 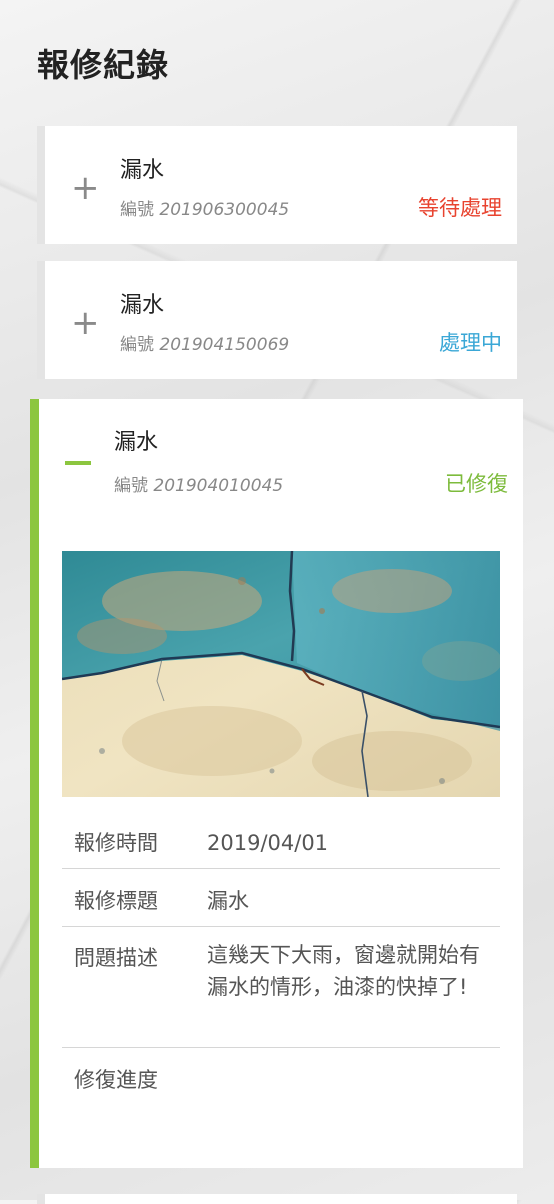 What do you see at coordinates (218, 486) in the screenshot?
I see `record-number-value: 201904010045` at bounding box center [218, 486].